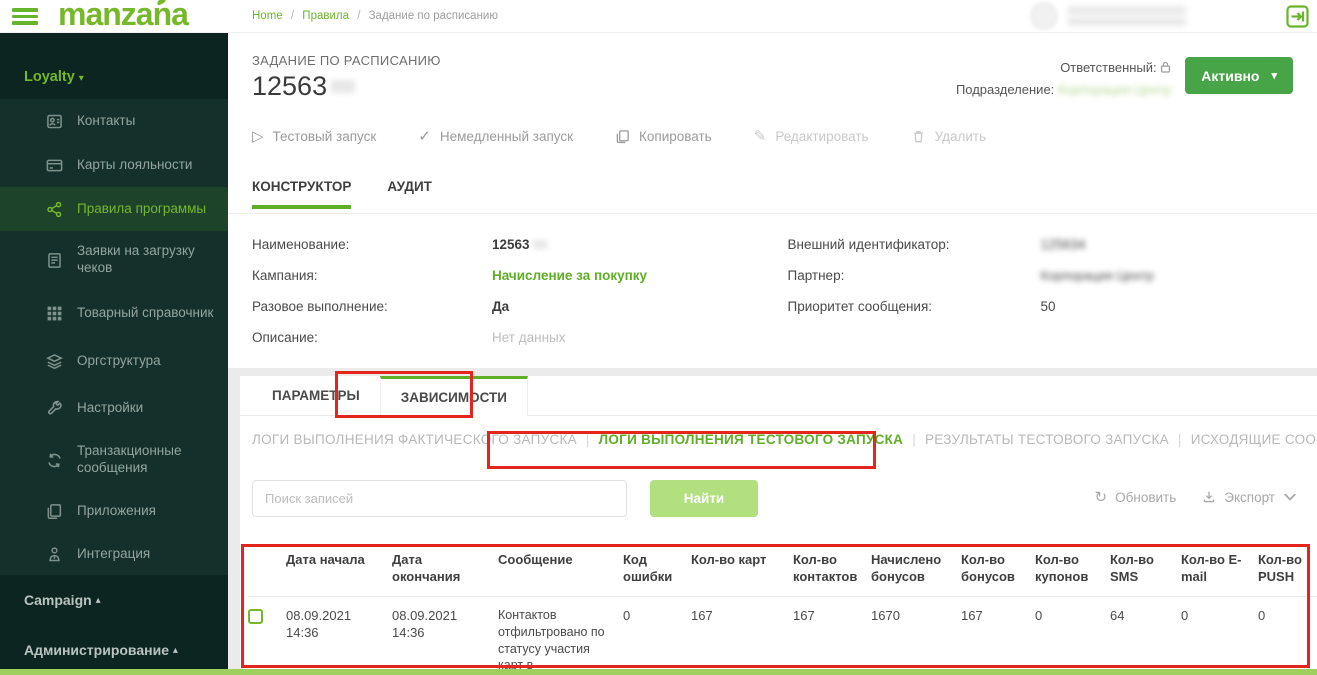 The image size is (1317, 675). I want to click on sidebar-item-label: Приложения, so click(116, 510).